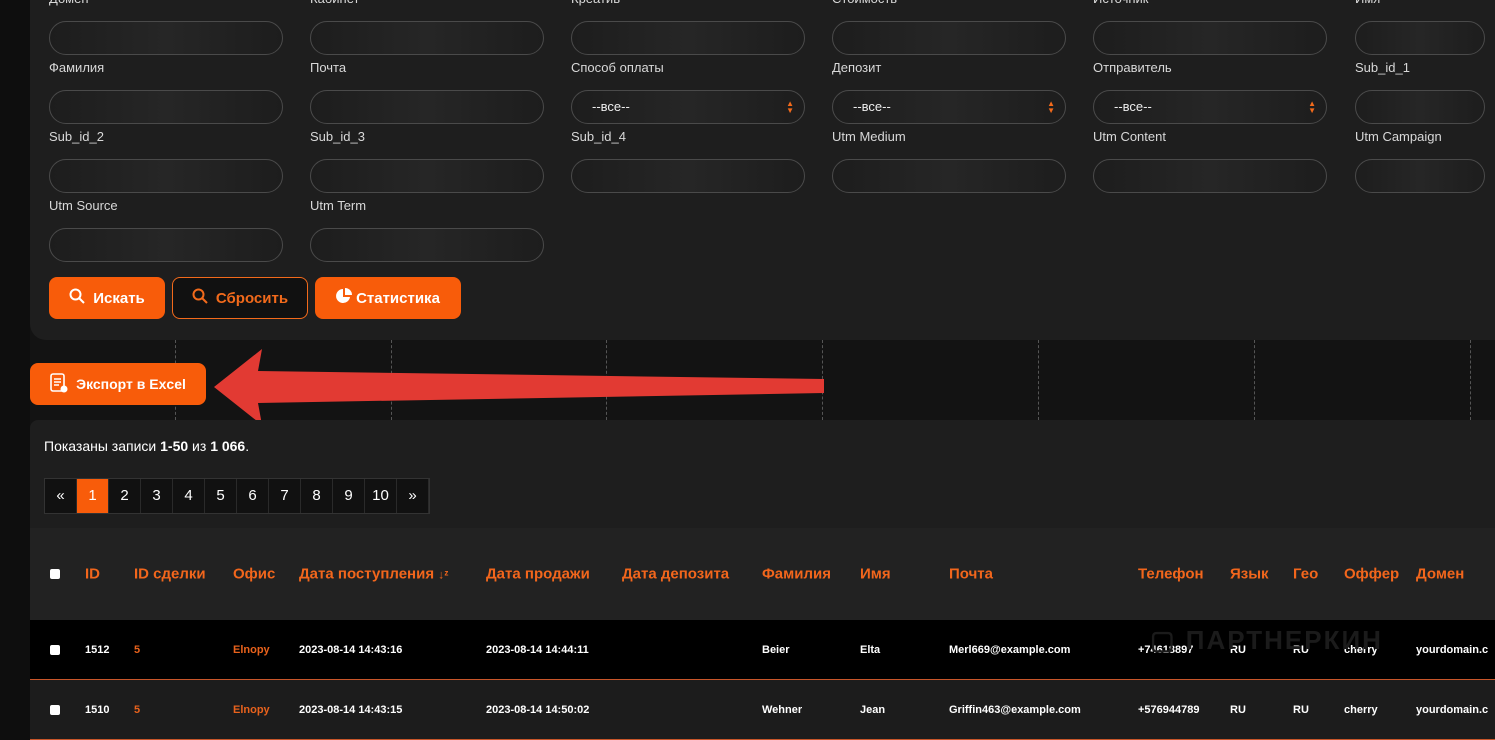  I want to click on filter-field: Стоимость, so click(949, 27).